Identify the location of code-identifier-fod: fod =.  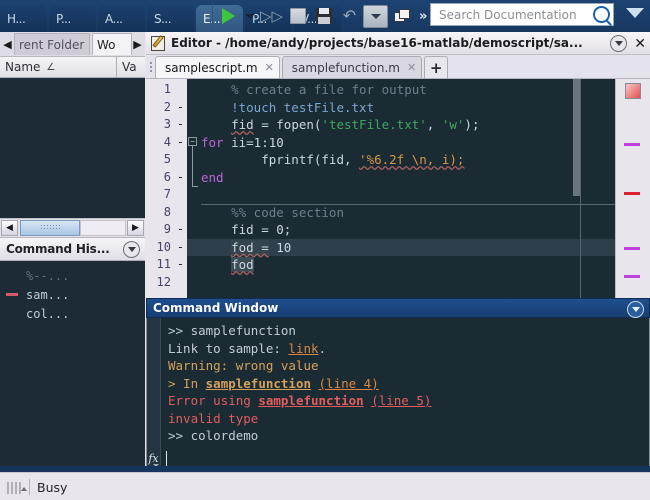
(250, 247).